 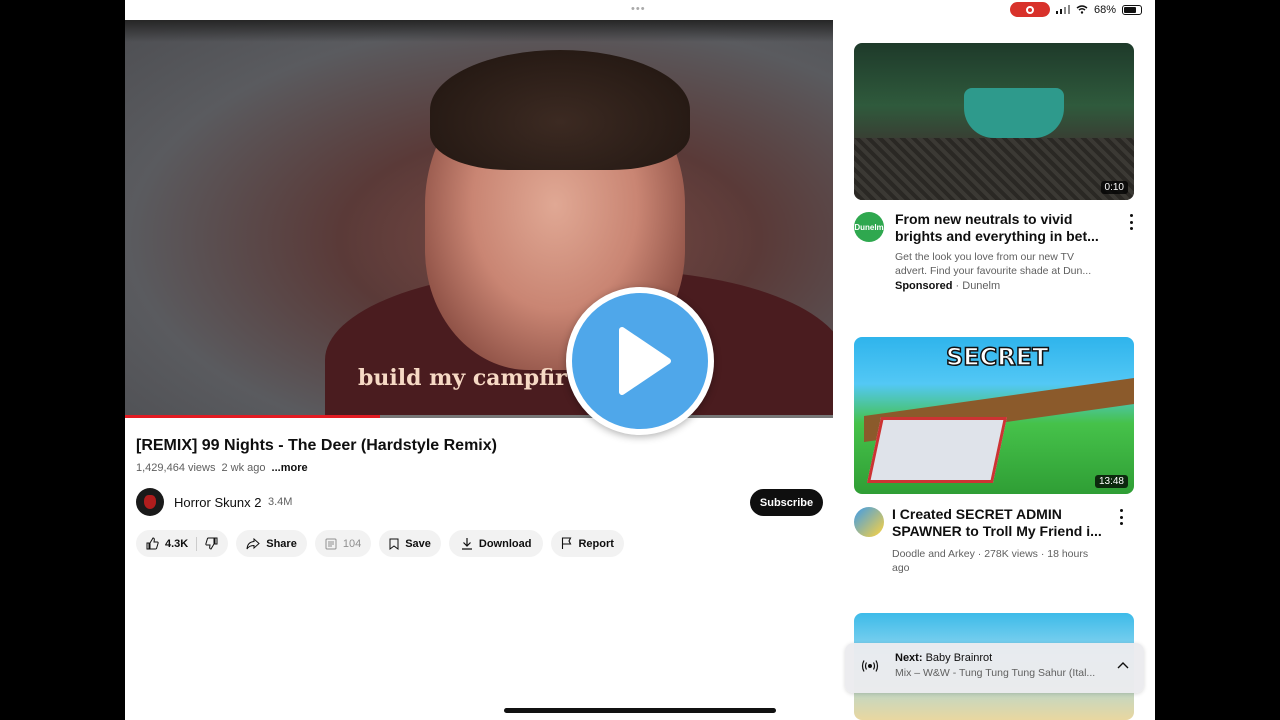 I want to click on more-link: ...more, so click(x=290, y=468).